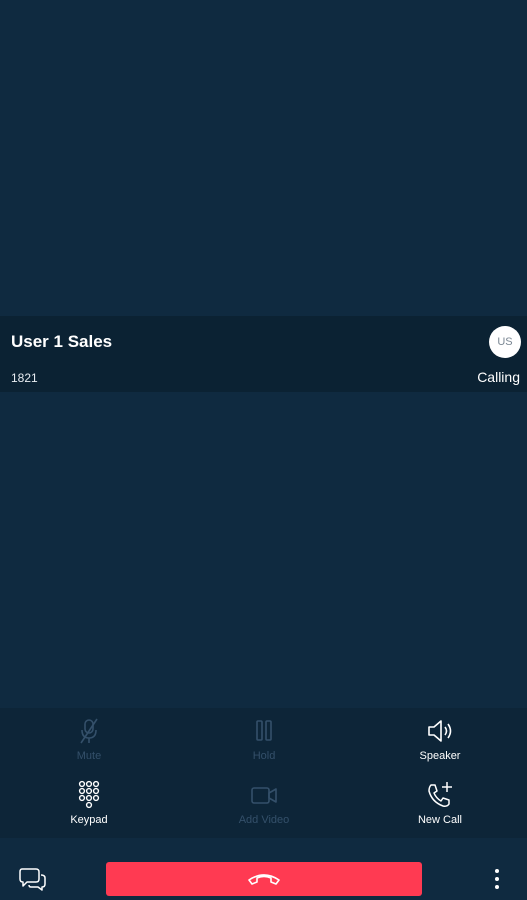  Describe the element at coordinates (263, 354) in the screenshot. I see `caller-card` at that location.